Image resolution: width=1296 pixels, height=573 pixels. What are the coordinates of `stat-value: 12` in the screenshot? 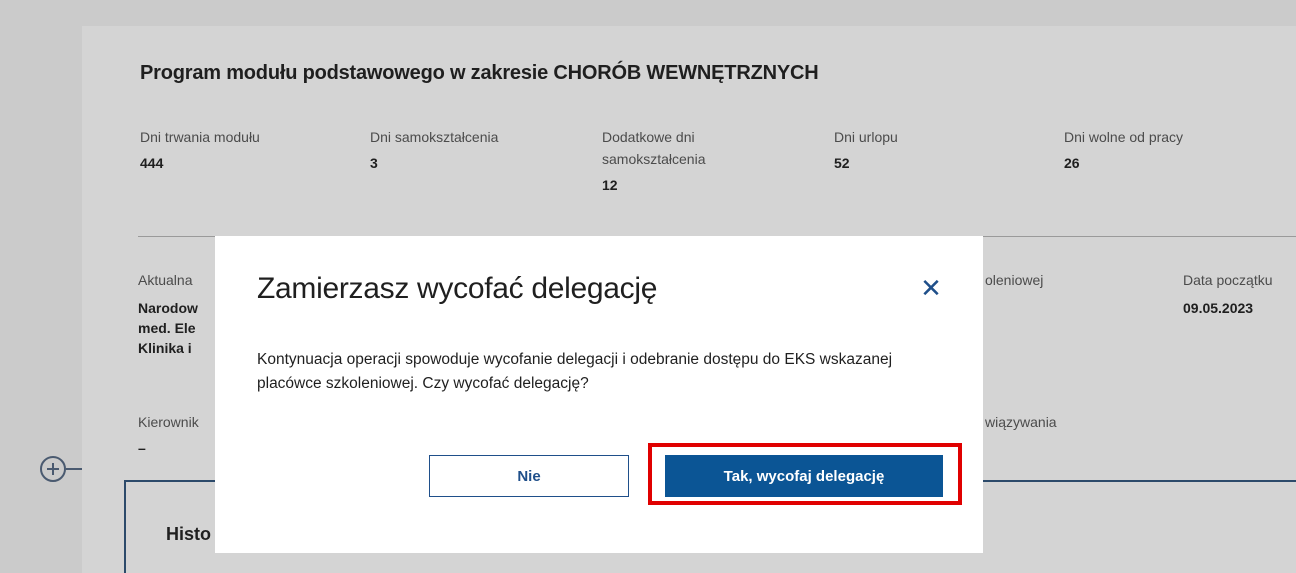 It's located at (610, 185).